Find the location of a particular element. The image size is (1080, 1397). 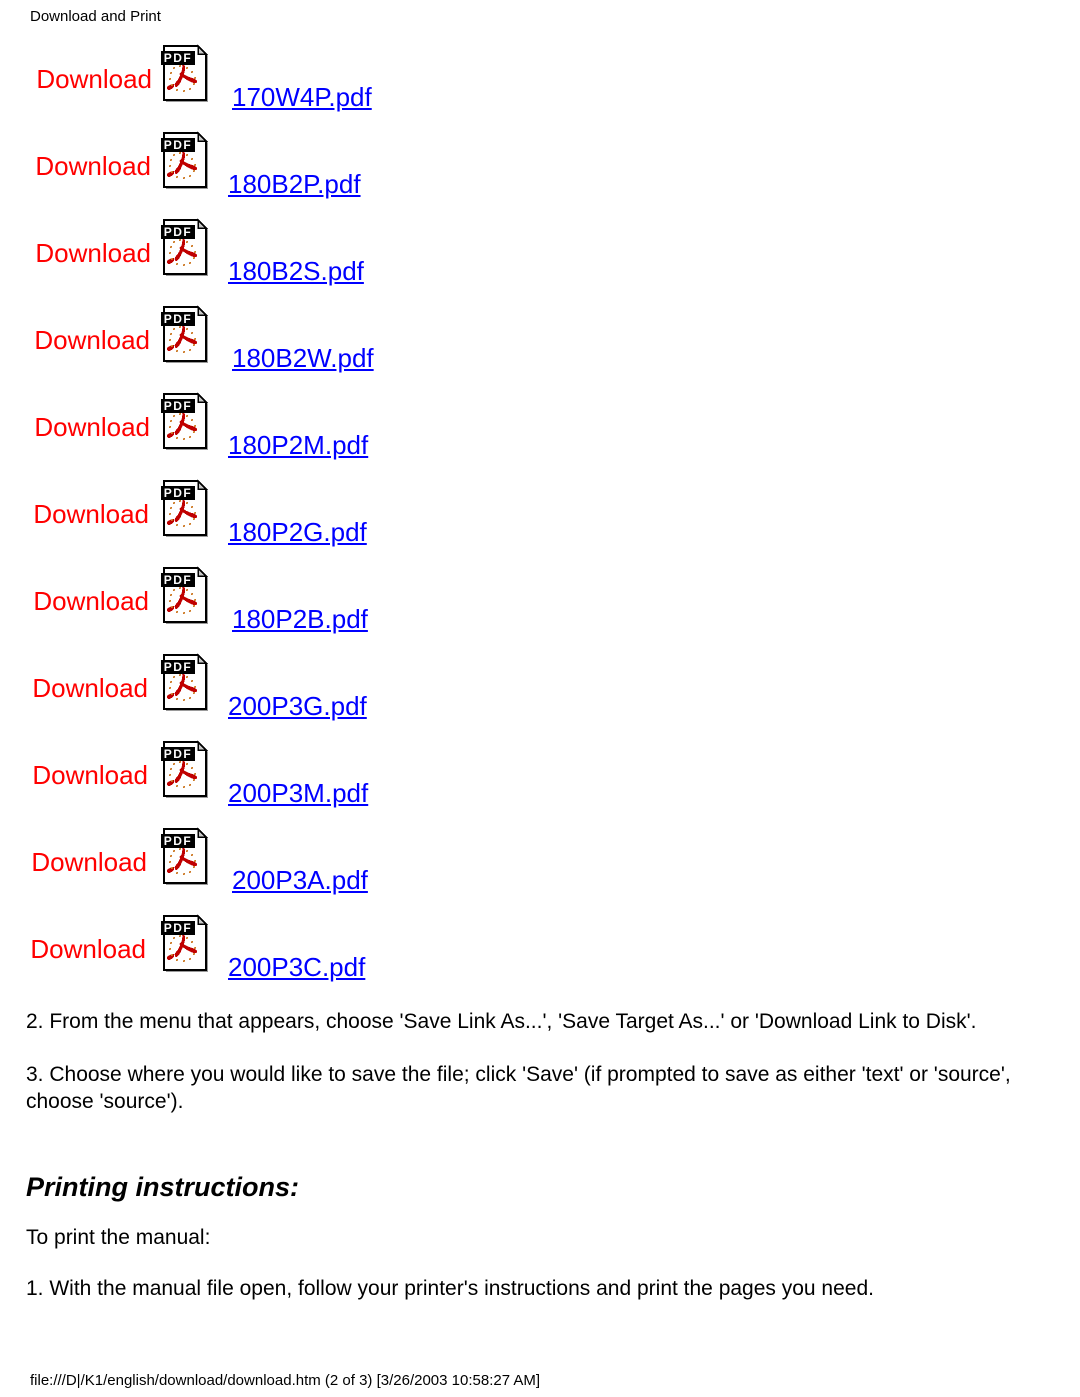

download-row: Download PDF 200P3G.pdf is located at coordinates (540, 692).